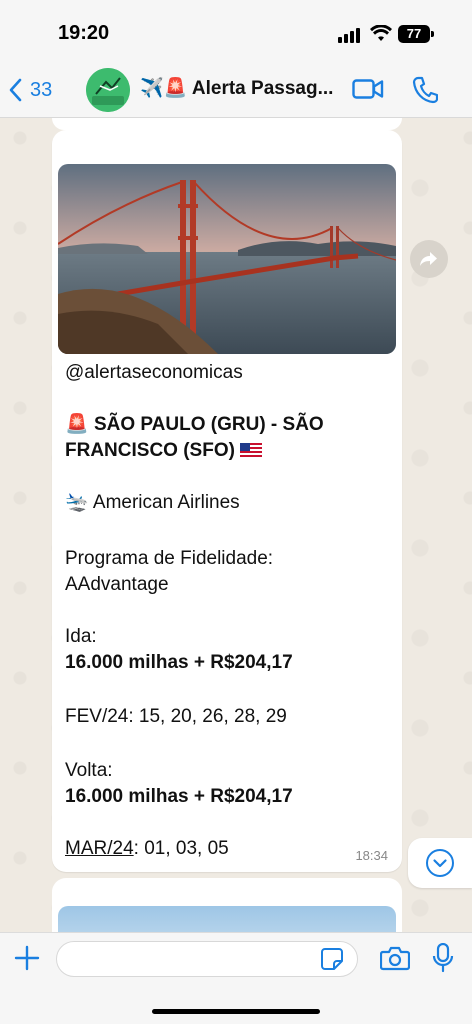 The height and width of the screenshot is (1024, 472). What do you see at coordinates (220, 438) in the screenshot?
I see `route-title: 🚨 SÃO PAULO (GRU) - SÃO FRANCISCO (SFO)` at bounding box center [220, 438].